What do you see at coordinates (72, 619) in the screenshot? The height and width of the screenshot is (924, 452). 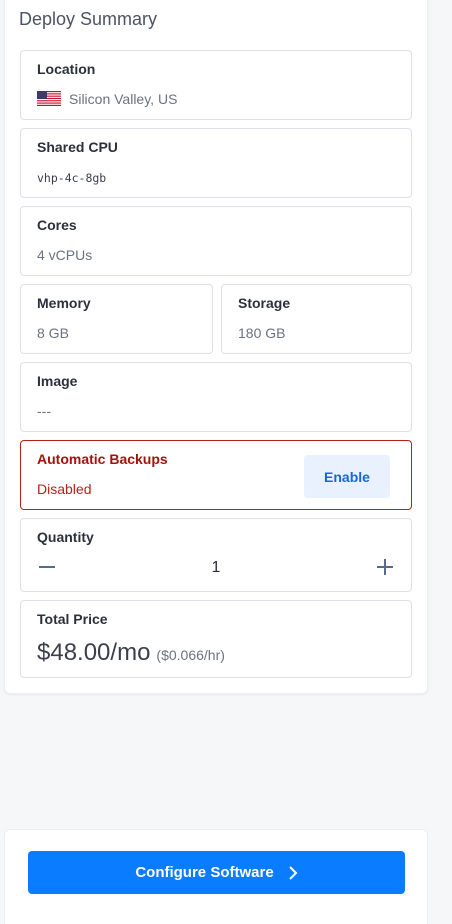 I see `total-price-label: Total Price` at bounding box center [72, 619].